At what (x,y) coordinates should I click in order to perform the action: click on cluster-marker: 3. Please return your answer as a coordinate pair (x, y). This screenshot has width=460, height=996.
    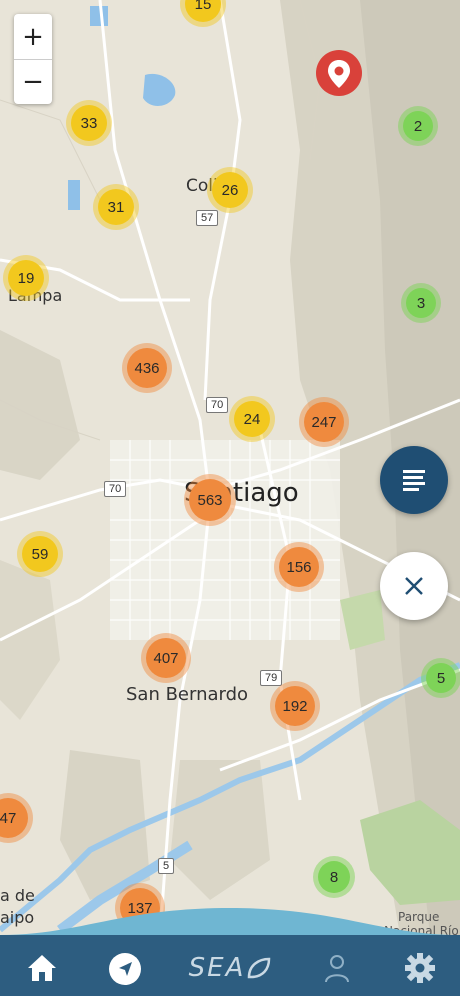
    Looking at the image, I should click on (421, 303).